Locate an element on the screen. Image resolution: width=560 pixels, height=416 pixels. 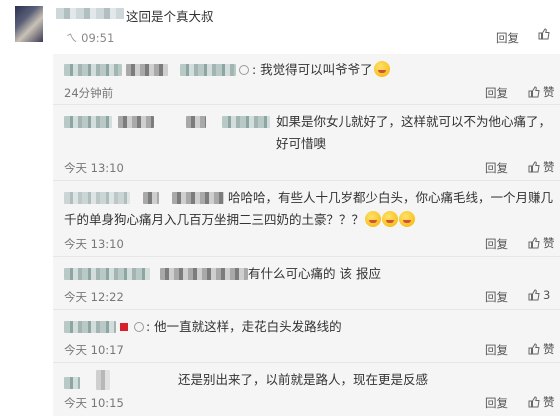
like-button is located at coordinates (545, 34).